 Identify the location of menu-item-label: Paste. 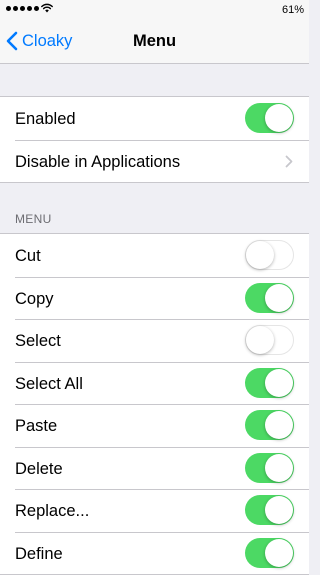
(36, 426).